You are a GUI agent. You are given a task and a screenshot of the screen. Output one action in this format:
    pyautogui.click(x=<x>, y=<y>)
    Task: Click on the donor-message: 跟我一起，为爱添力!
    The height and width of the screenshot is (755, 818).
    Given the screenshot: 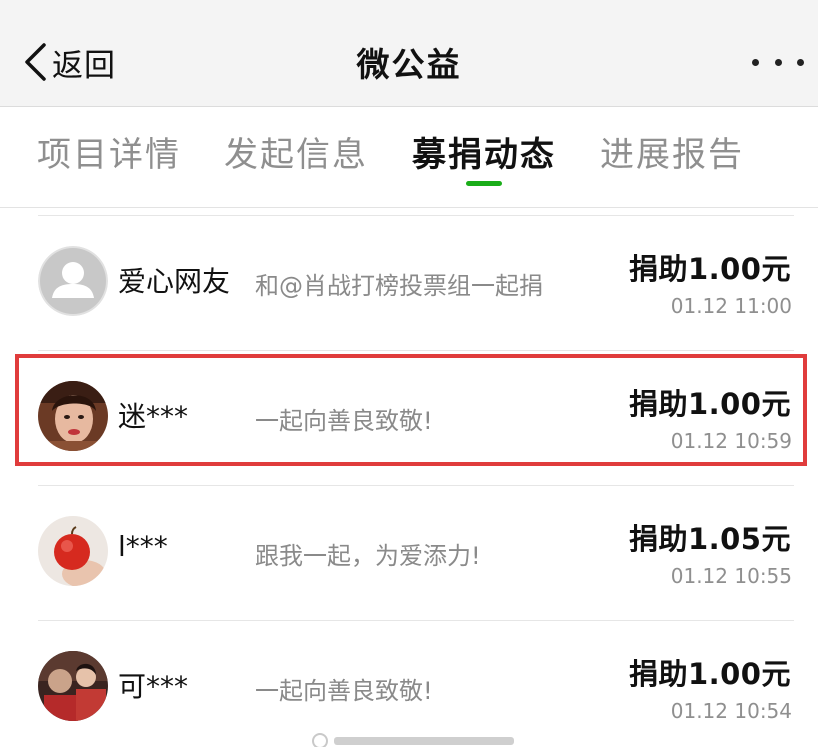 What is the action you would take?
    pyautogui.click(x=368, y=556)
    